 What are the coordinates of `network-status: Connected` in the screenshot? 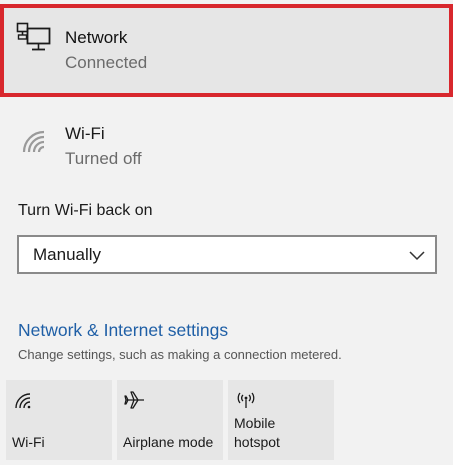 It's located at (106, 62).